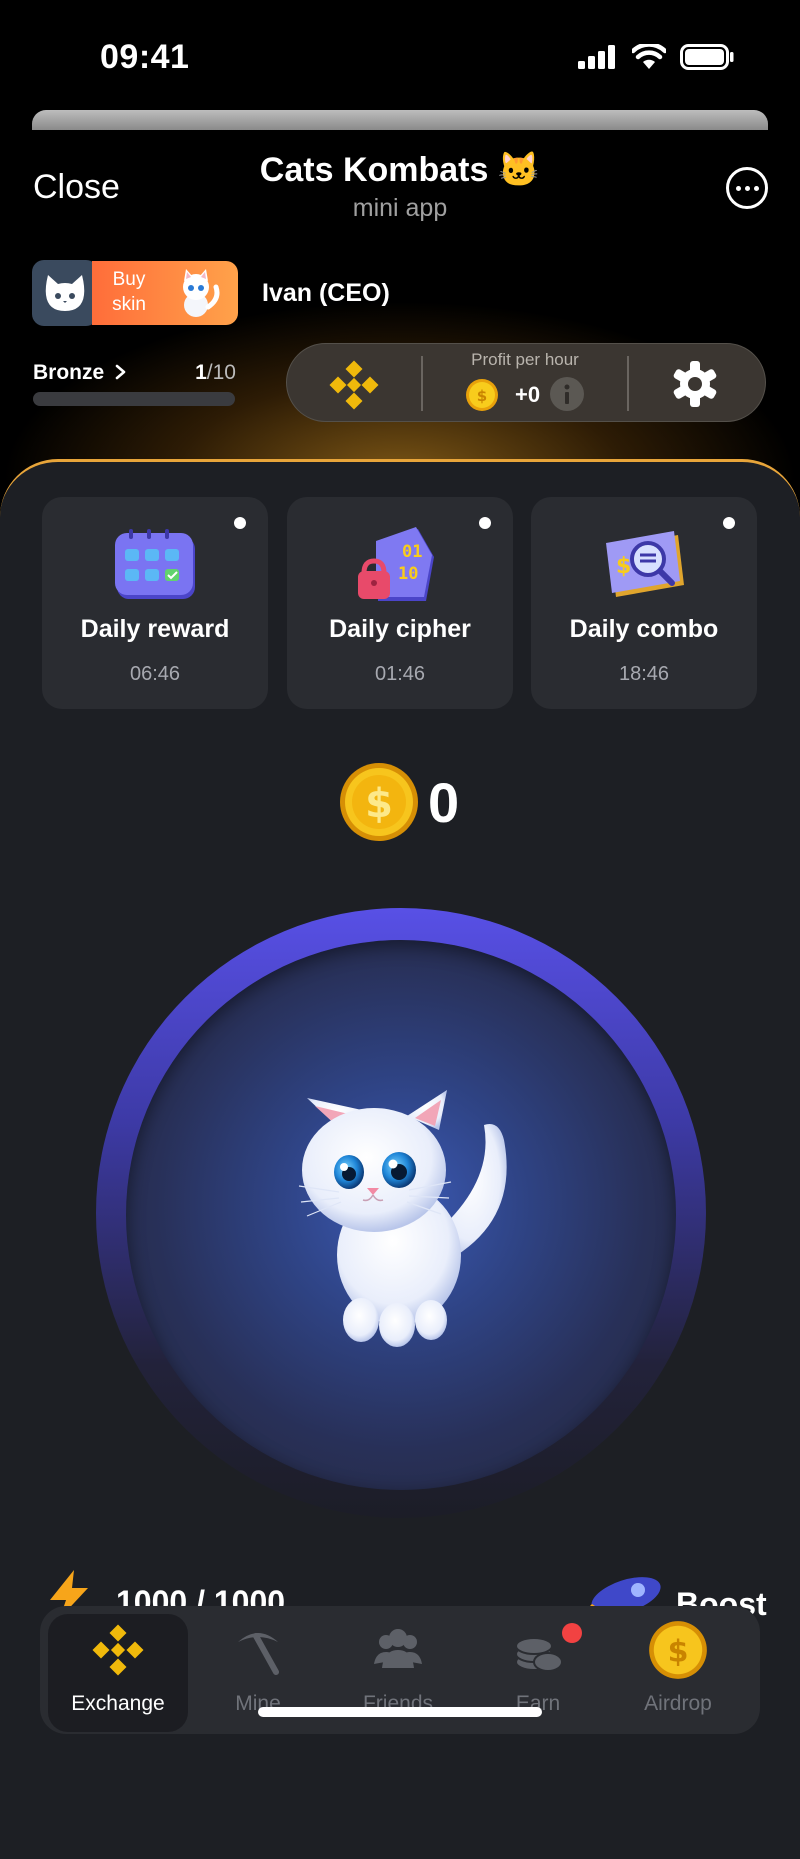 This screenshot has width=800, height=1859. I want to click on nav-label: Exchange, so click(118, 1703).